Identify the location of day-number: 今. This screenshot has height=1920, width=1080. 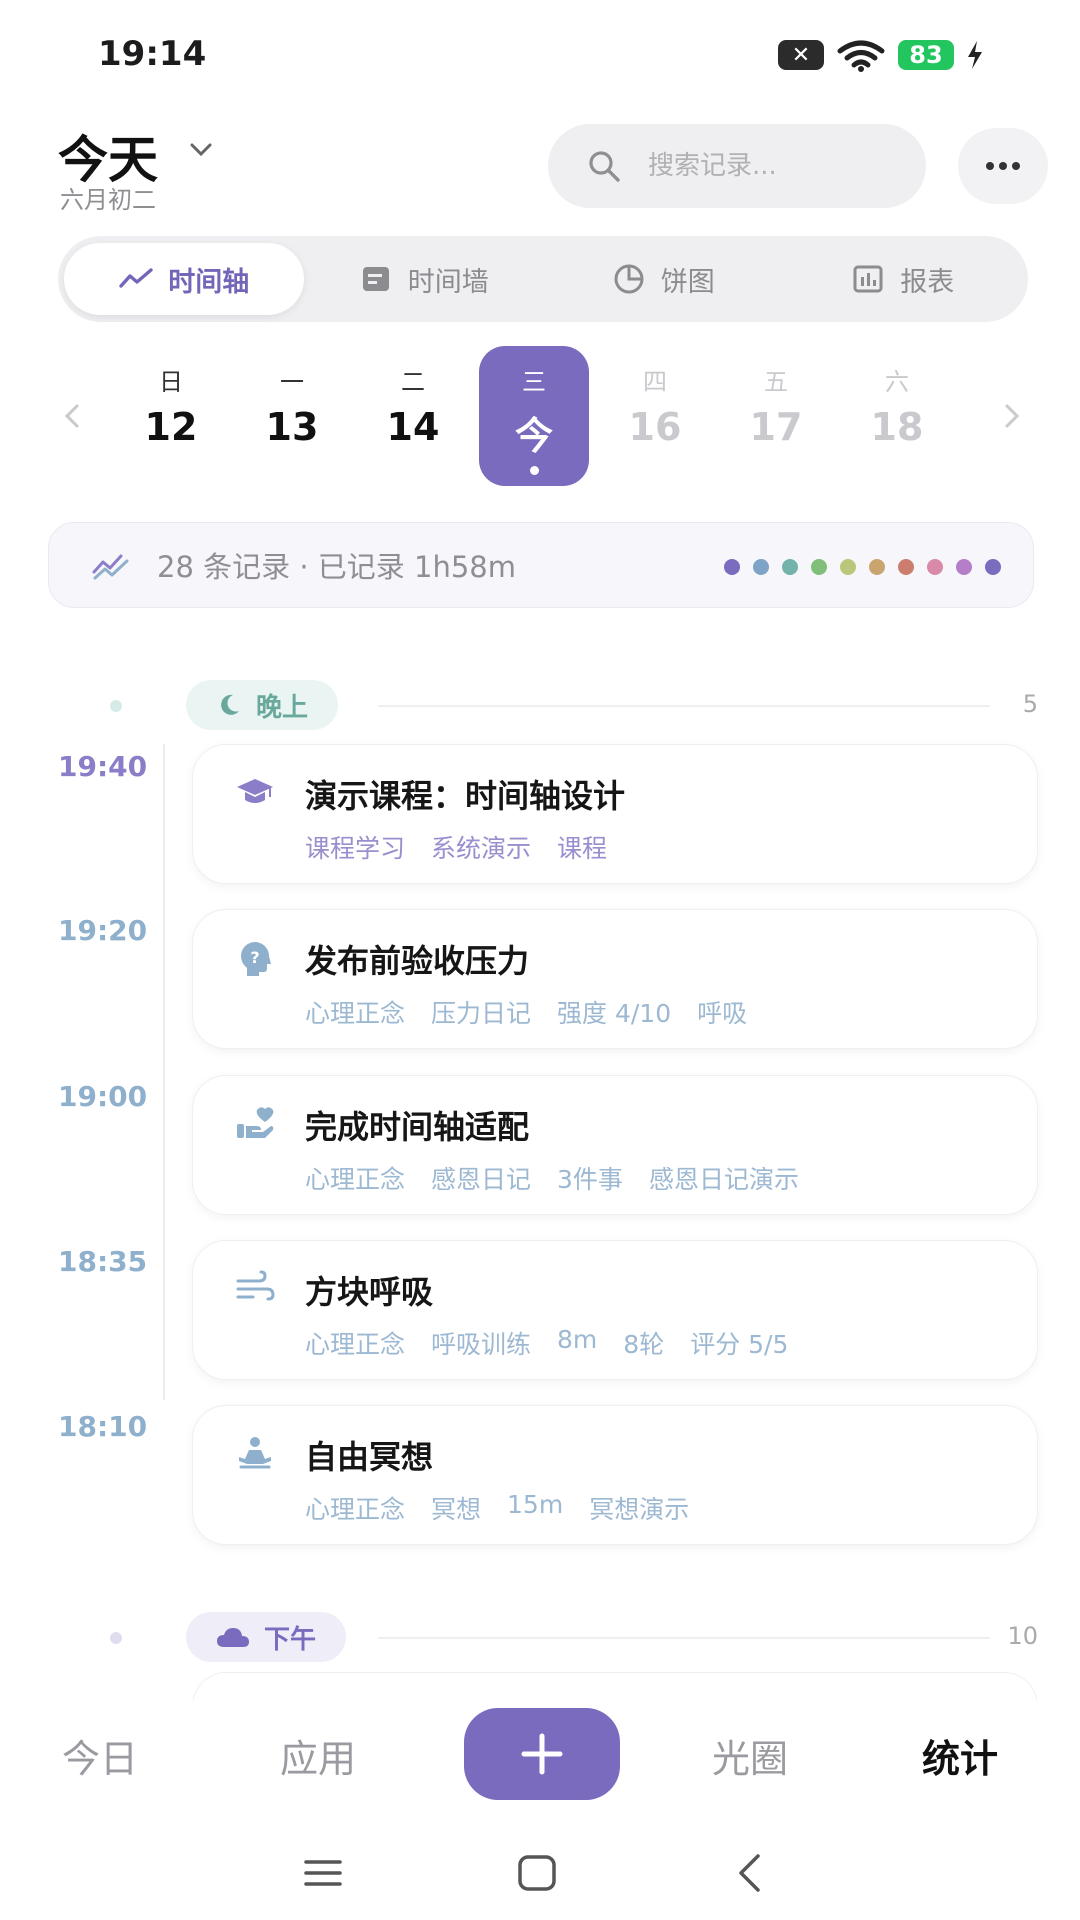
(533, 436).